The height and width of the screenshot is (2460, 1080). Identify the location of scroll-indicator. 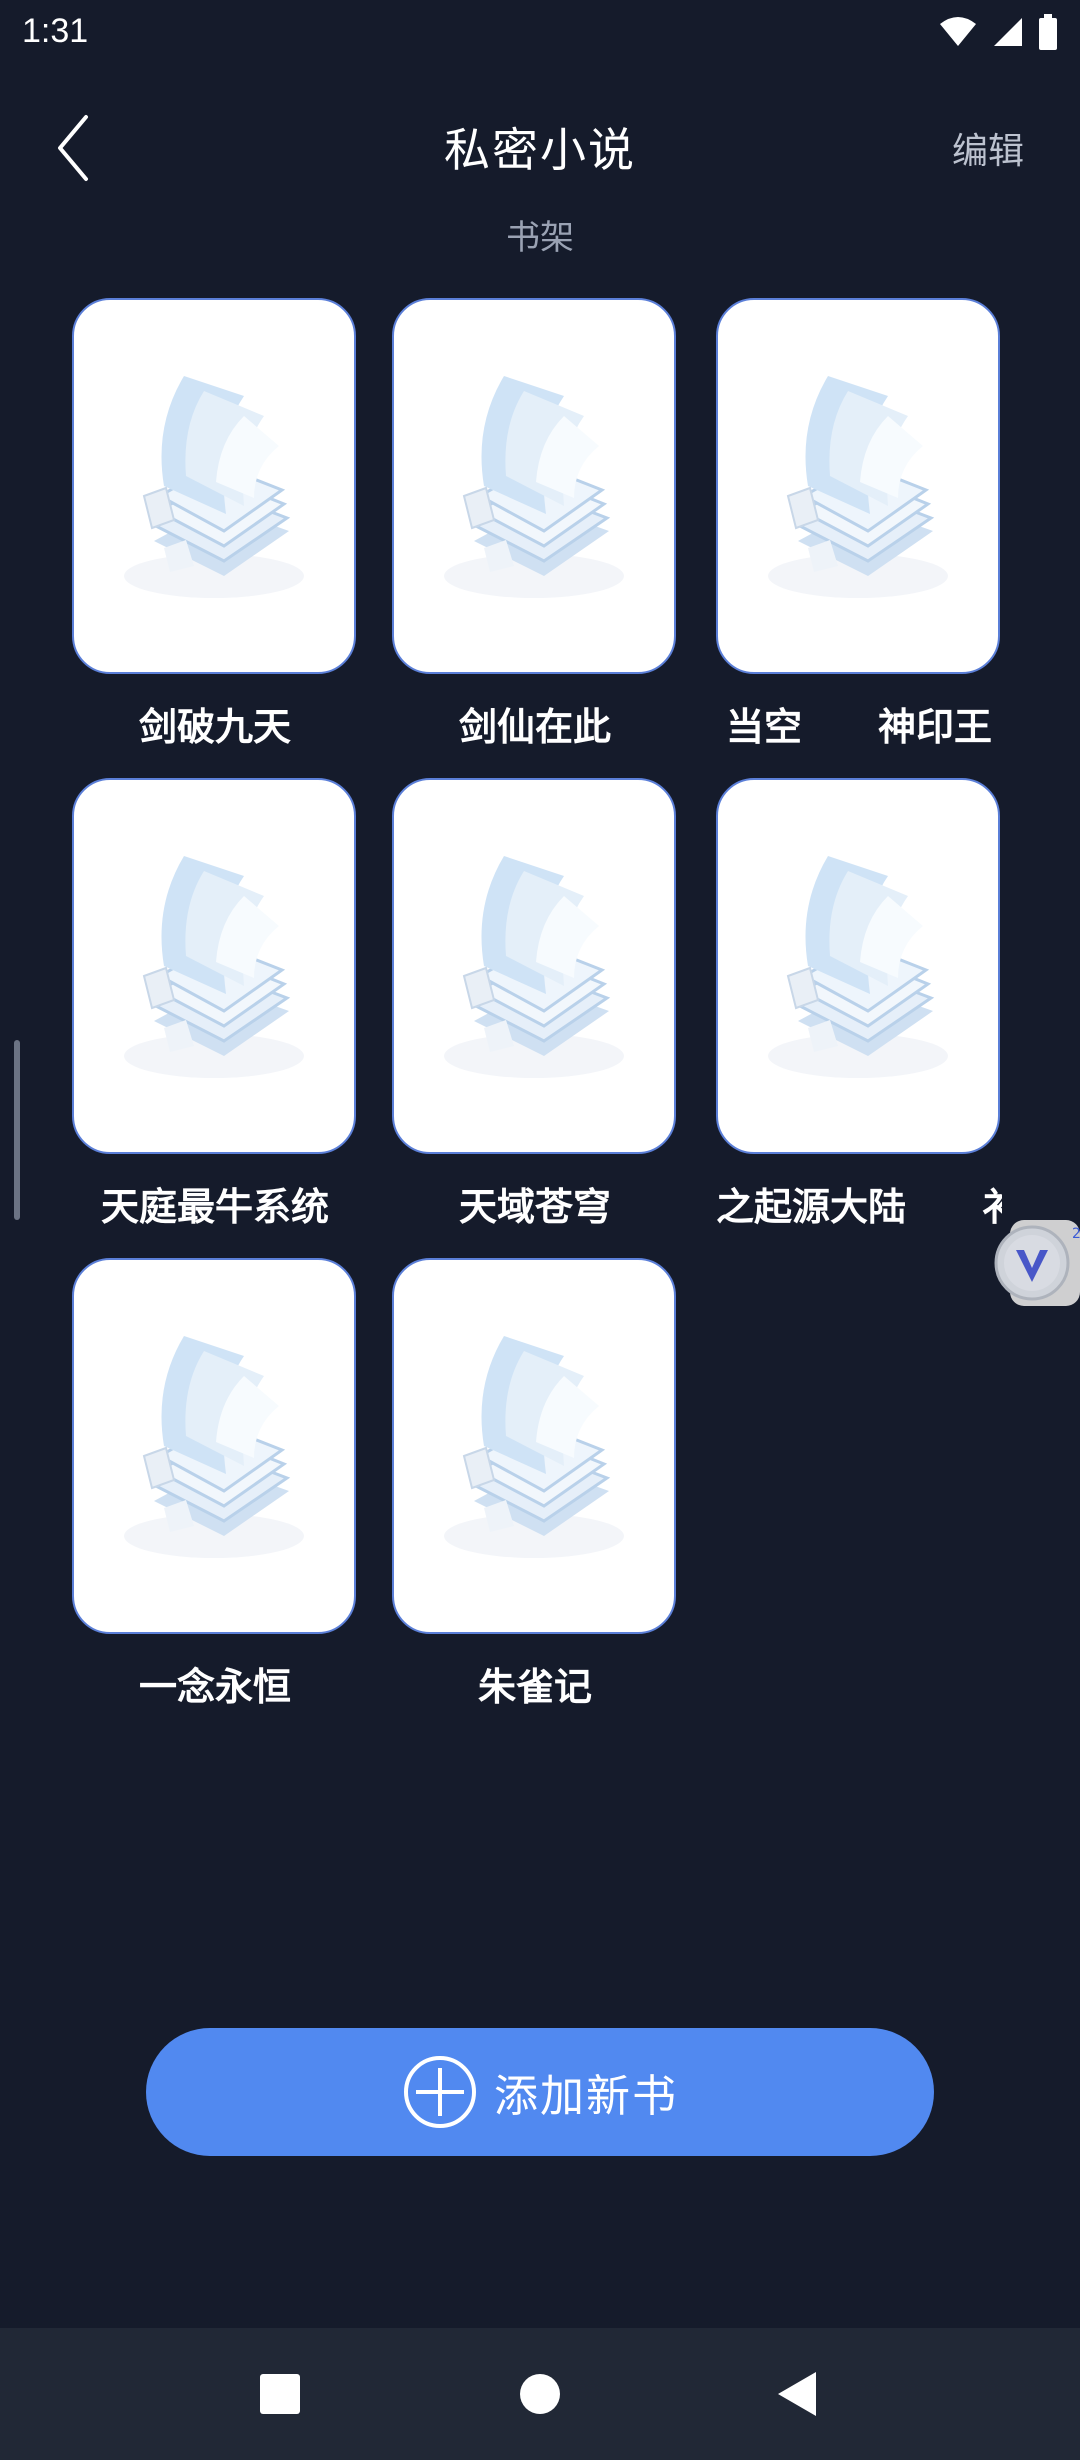
(17, 1130).